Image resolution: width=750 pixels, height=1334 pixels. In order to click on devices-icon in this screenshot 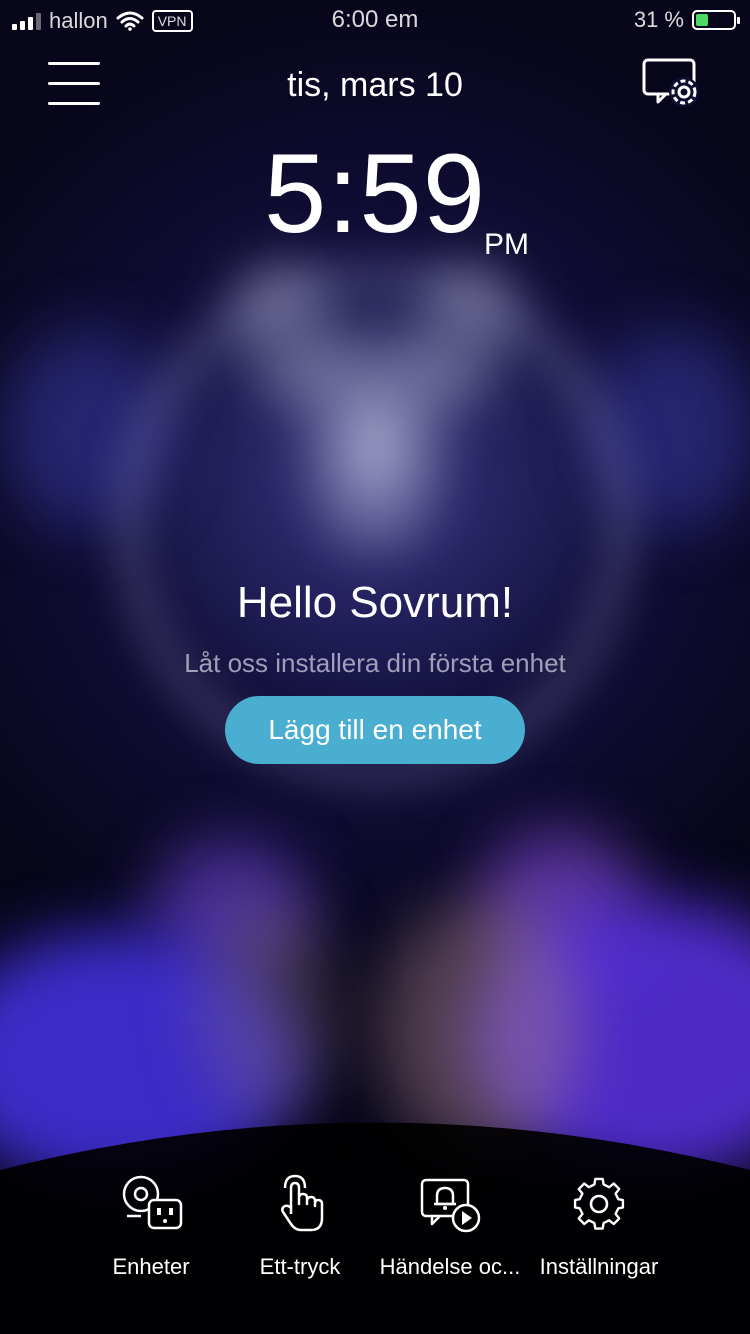, I will do `click(152, 1202)`.